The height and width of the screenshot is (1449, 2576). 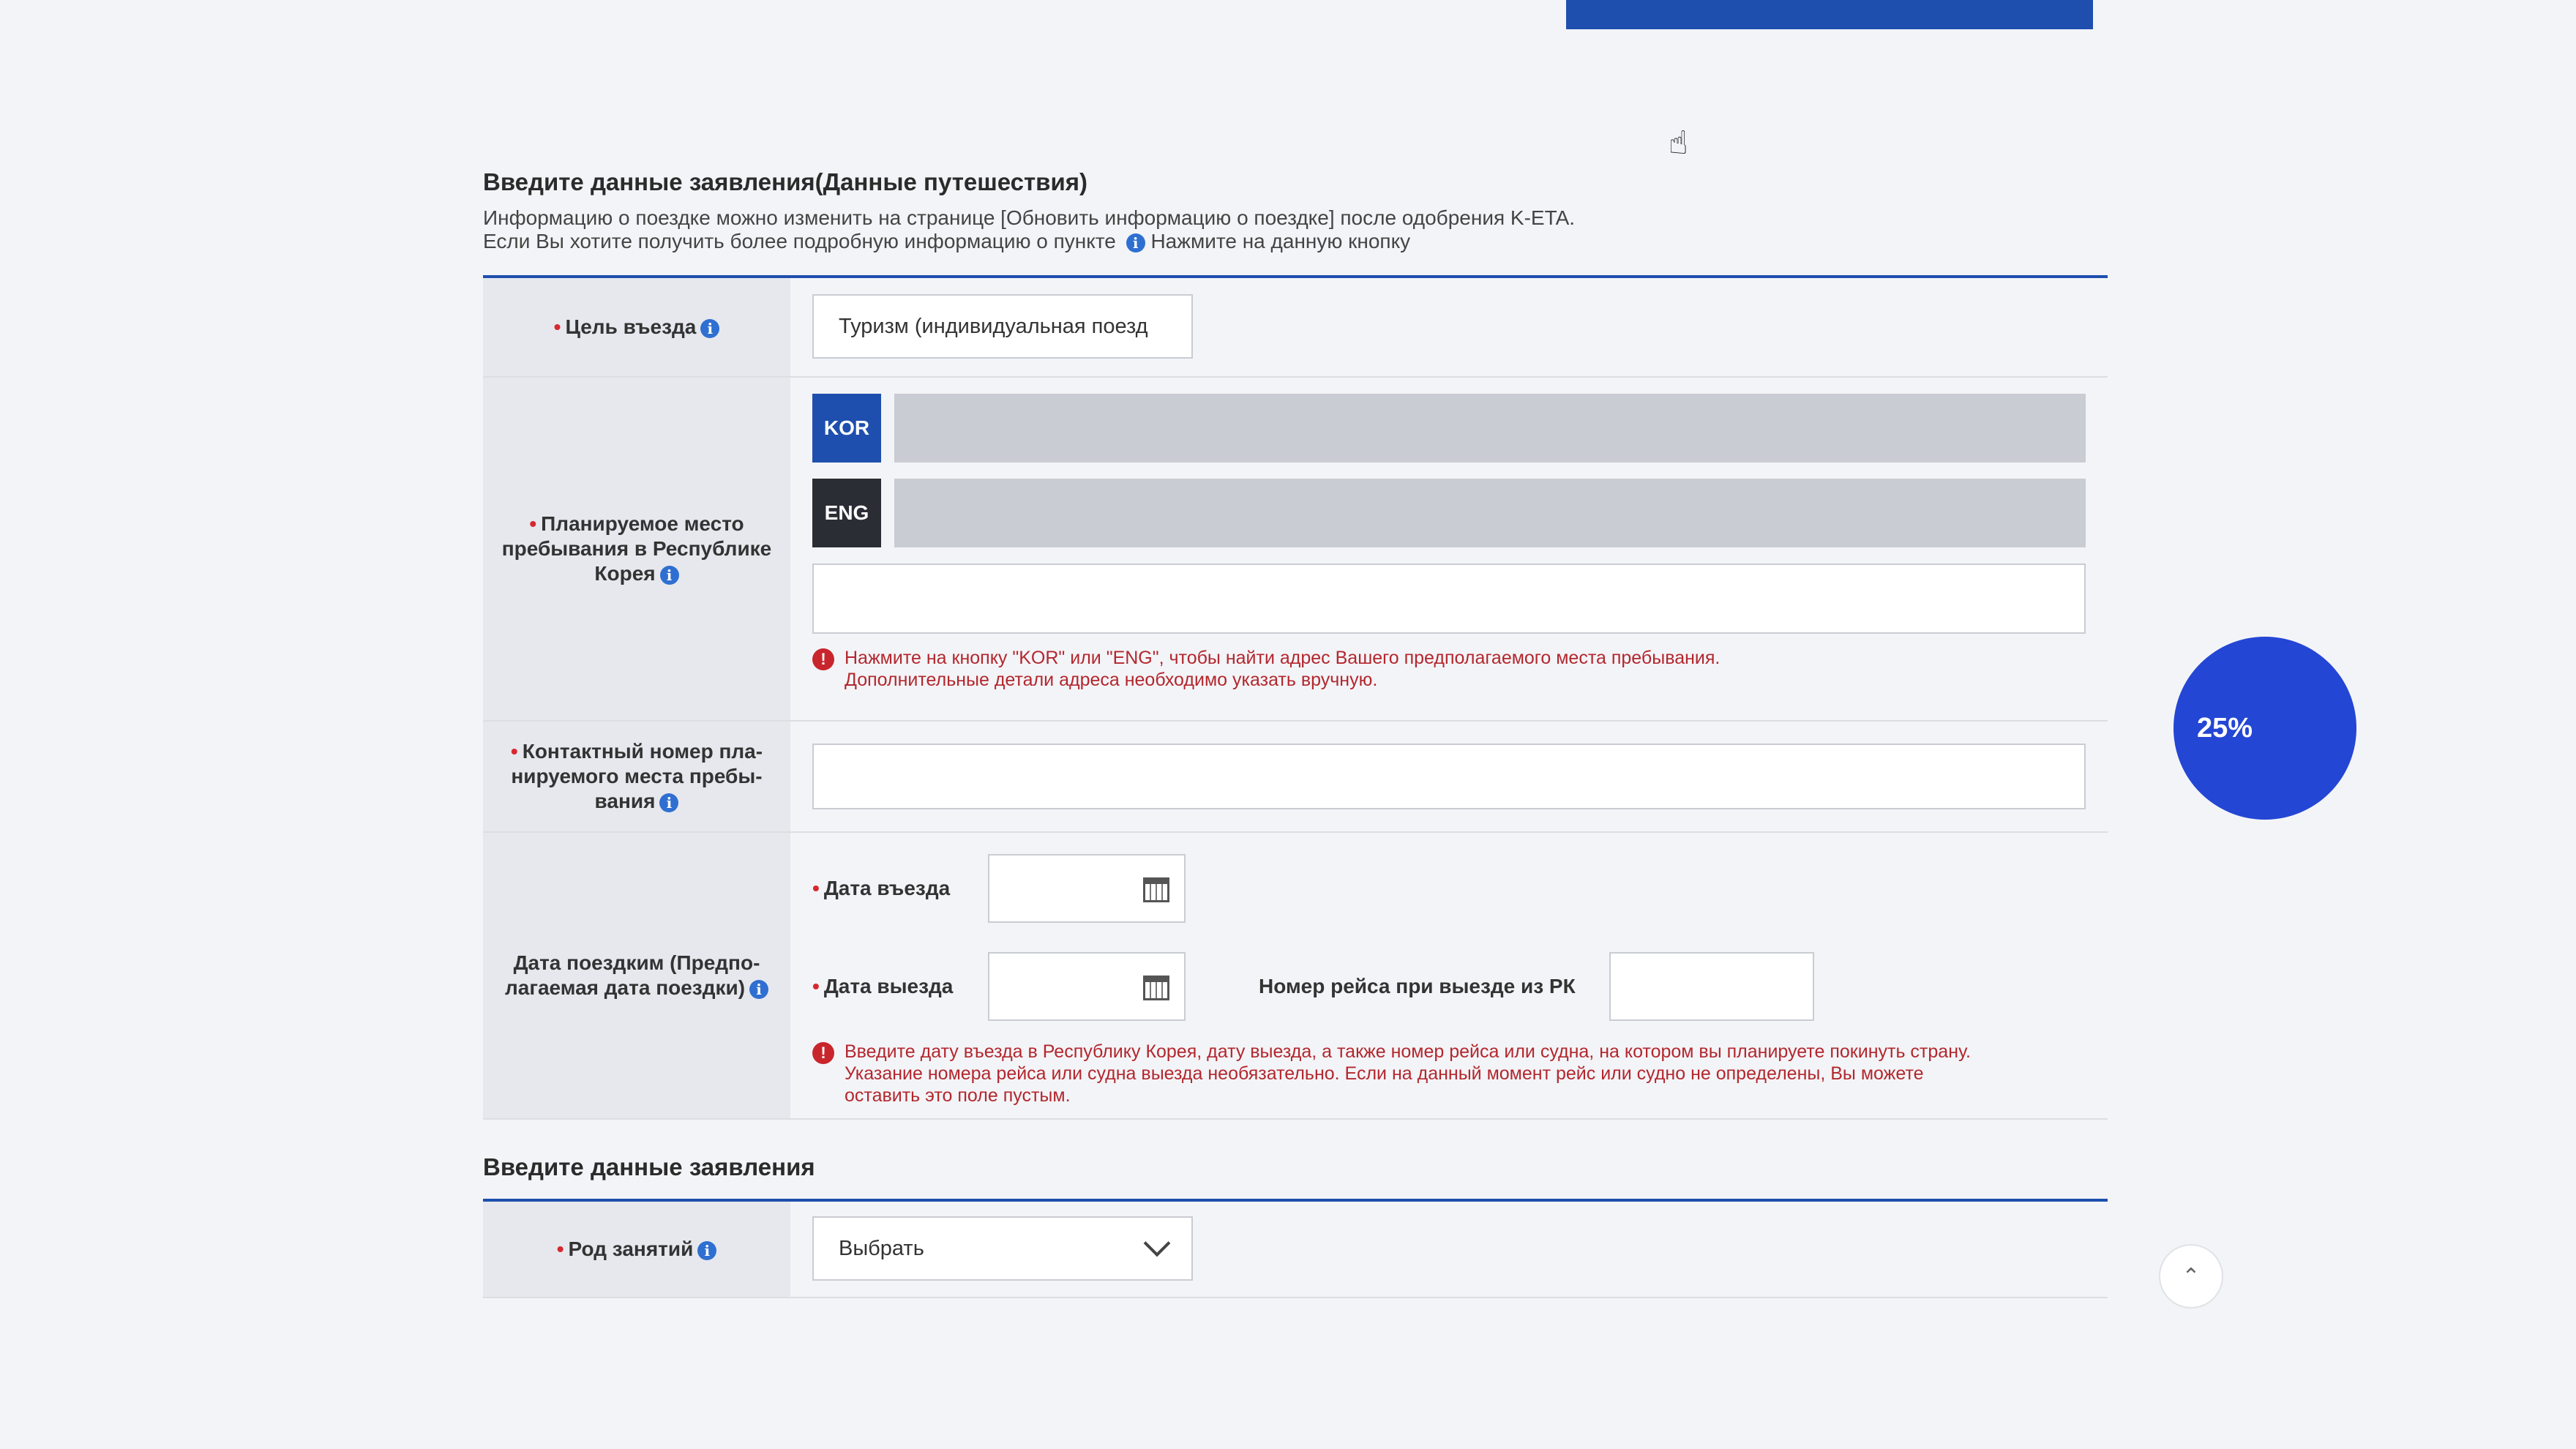 What do you see at coordinates (1295, 1250) in the screenshot?
I see `row-occupation: • Род занятий i Выбрать` at bounding box center [1295, 1250].